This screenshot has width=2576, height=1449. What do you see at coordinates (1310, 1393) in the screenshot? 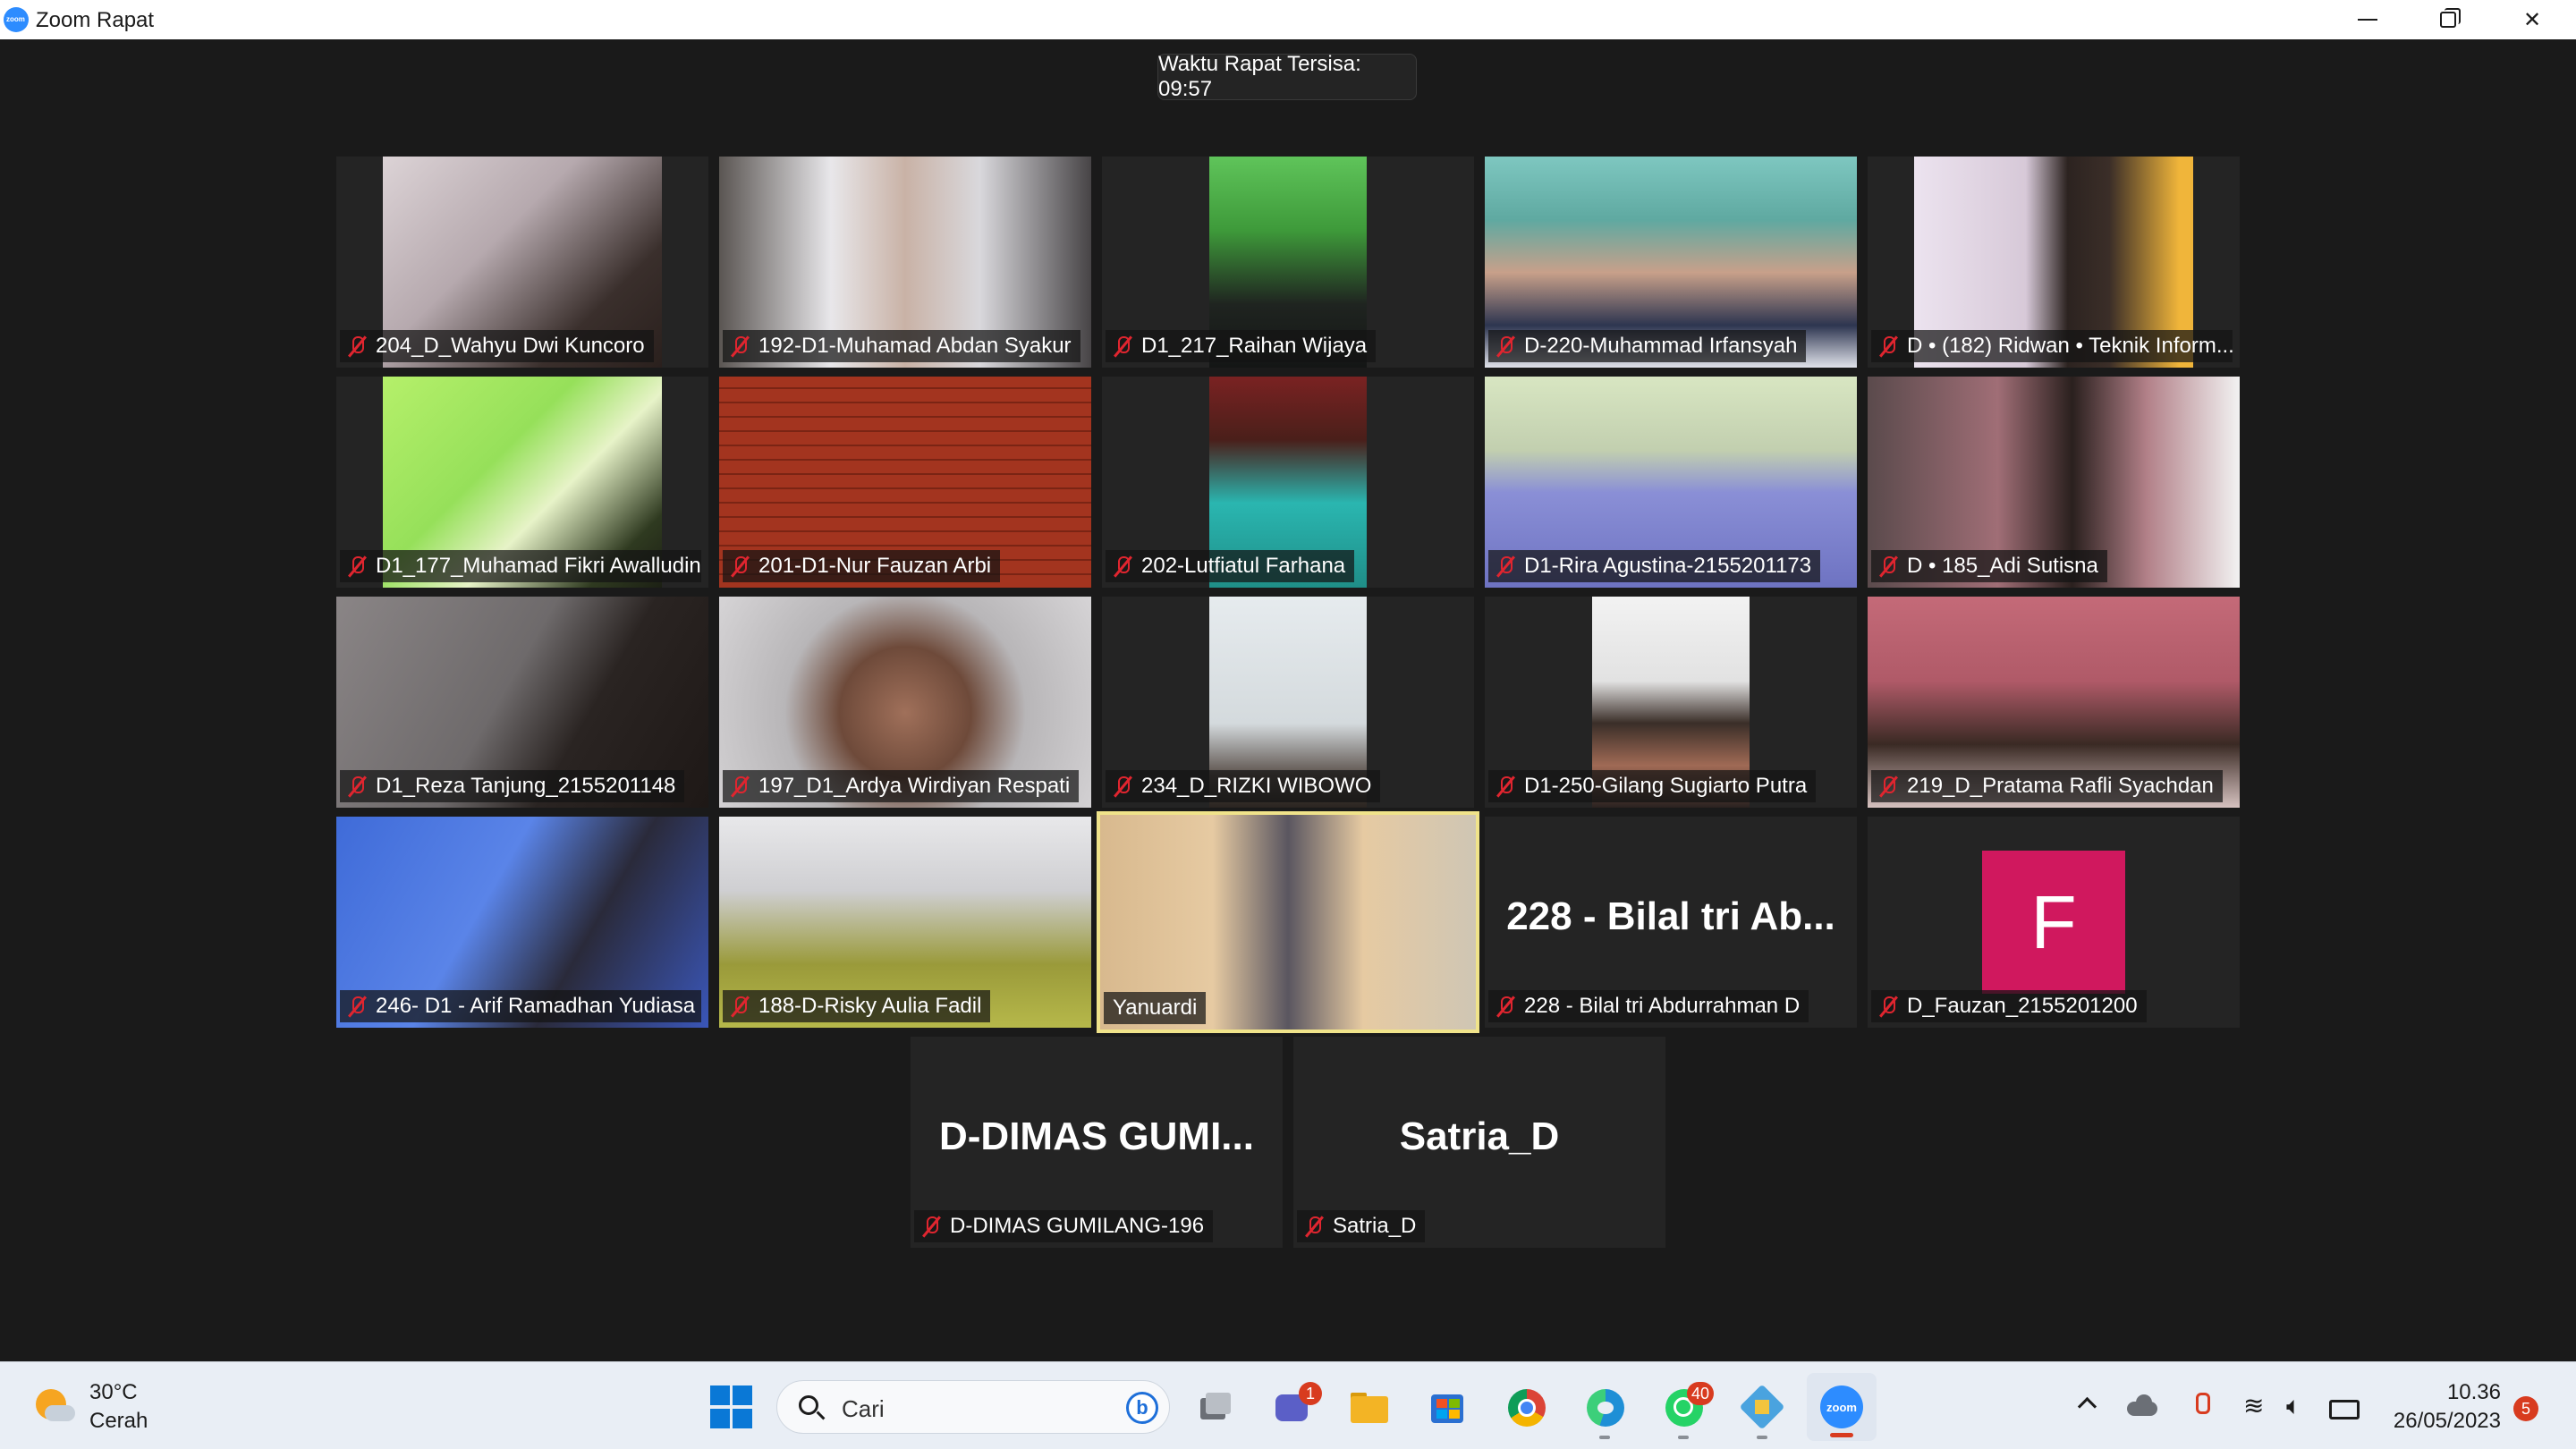
I see `notification-badge: 1` at bounding box center [1310, 1393].